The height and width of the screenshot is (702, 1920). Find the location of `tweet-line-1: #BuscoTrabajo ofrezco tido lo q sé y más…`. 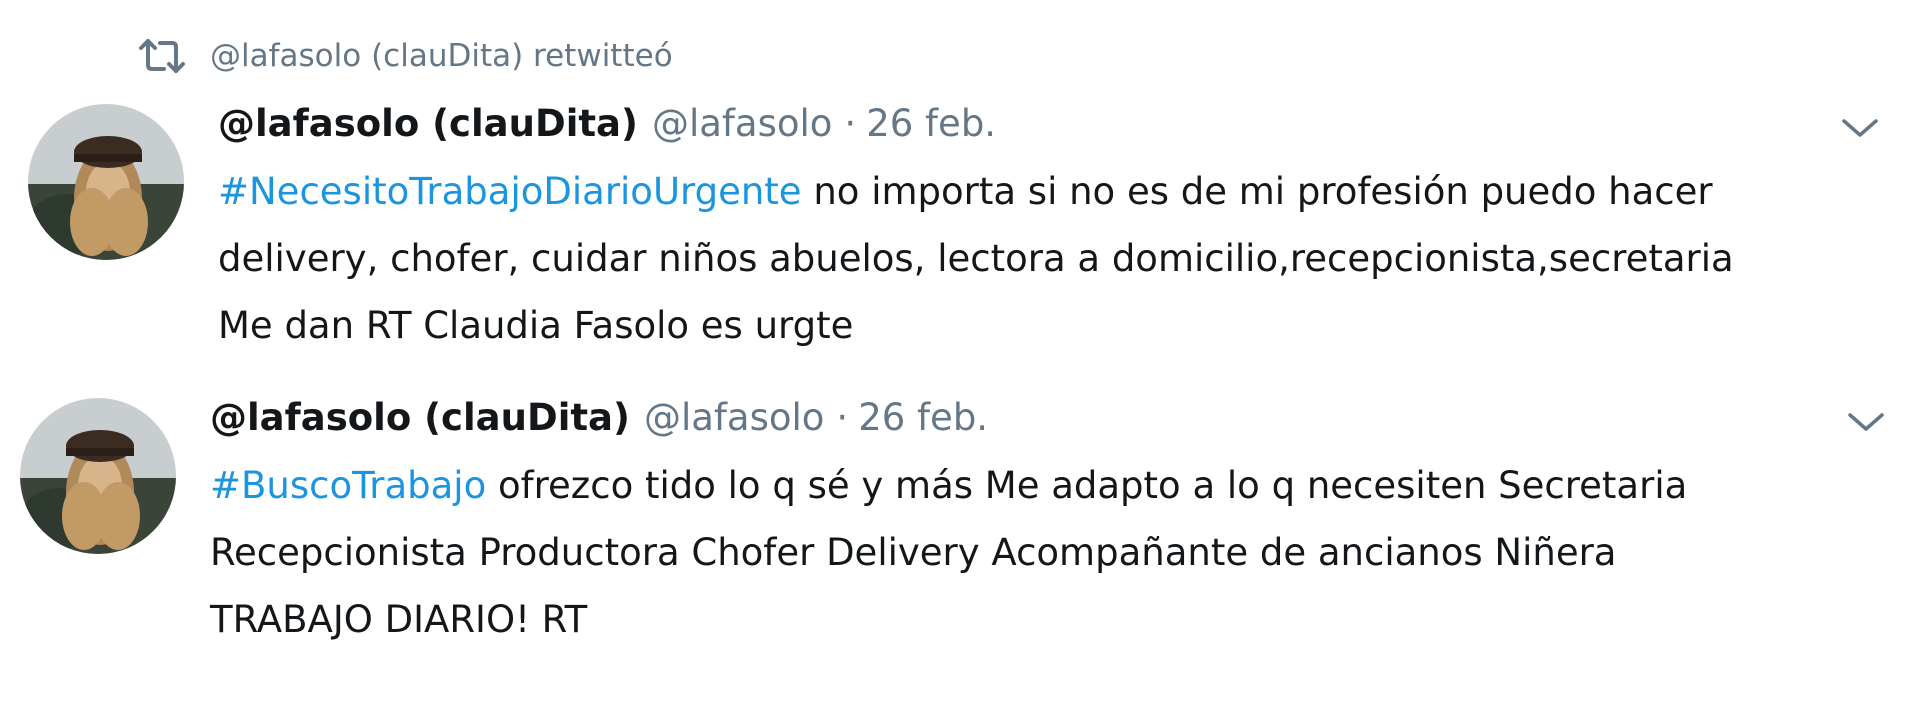

tweet-line-1: #BuscoTrabajo ofrezco tido lo q sé y más… is located at coordinates (1060, 485).